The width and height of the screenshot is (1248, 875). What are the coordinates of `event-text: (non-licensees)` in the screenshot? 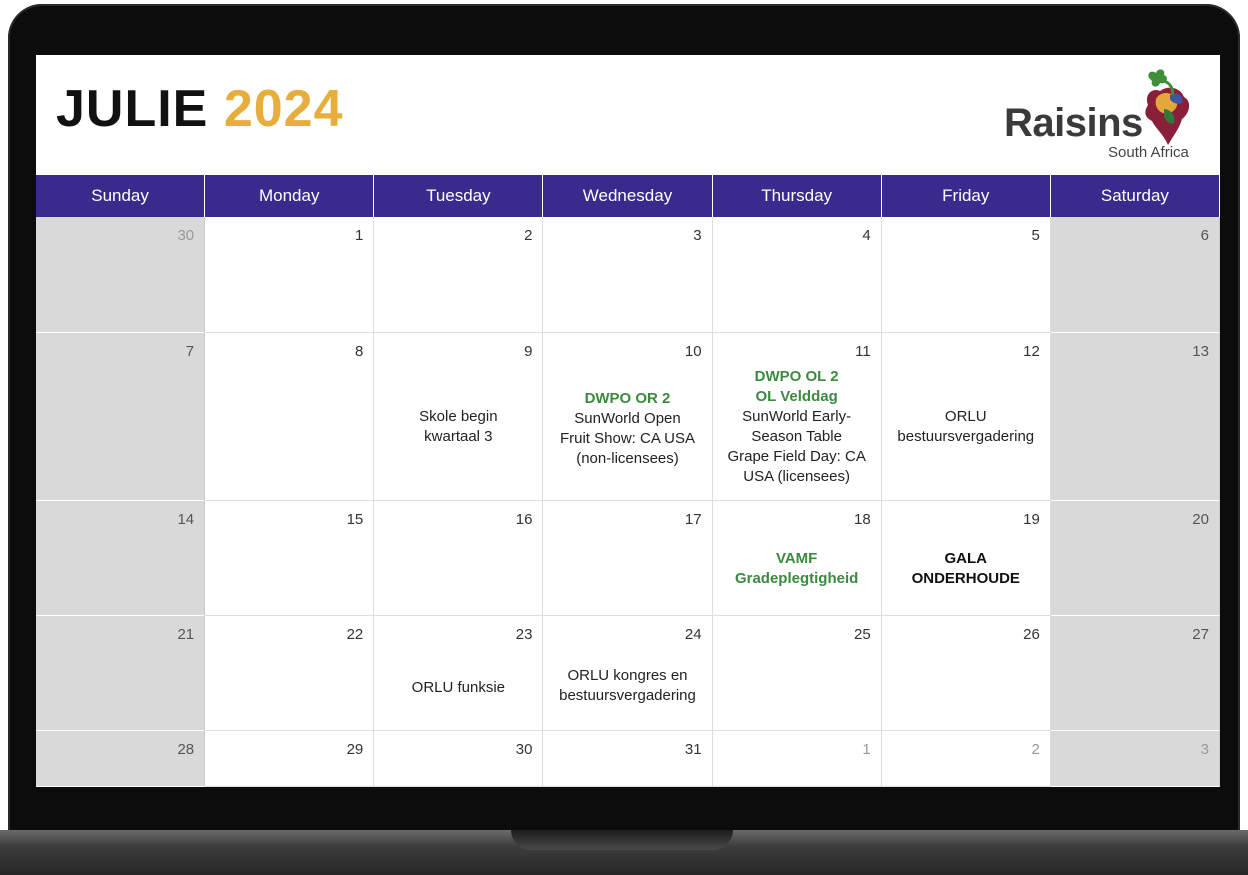 It's located at (627, 458).